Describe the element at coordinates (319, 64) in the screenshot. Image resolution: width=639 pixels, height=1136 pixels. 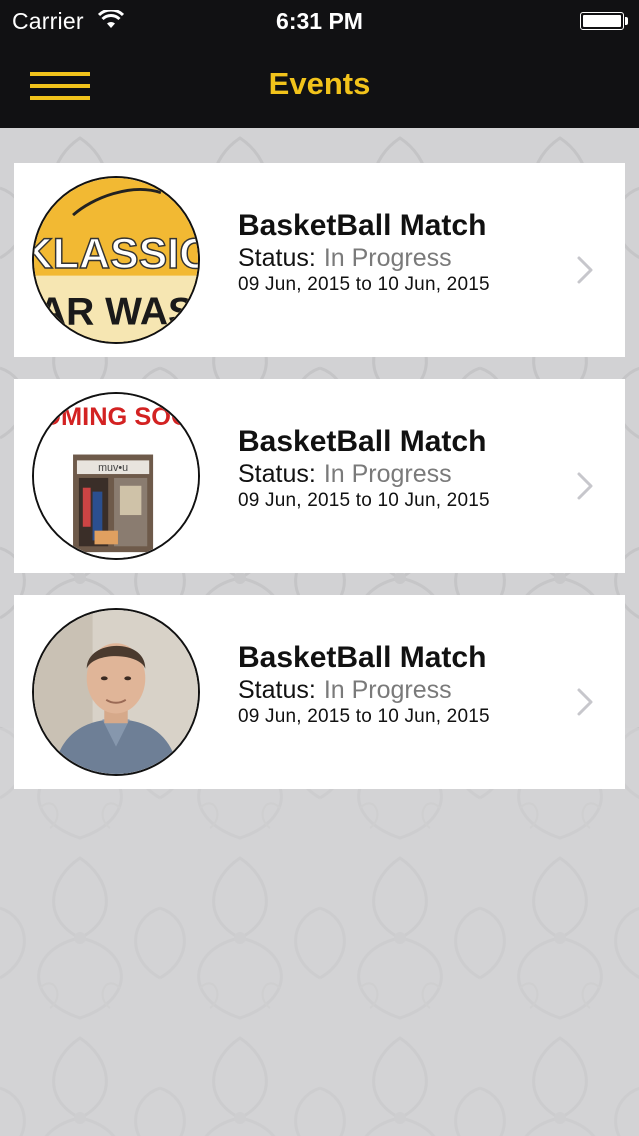
I see `navigation-header: Carrier 6:31 PM Events` at that location.